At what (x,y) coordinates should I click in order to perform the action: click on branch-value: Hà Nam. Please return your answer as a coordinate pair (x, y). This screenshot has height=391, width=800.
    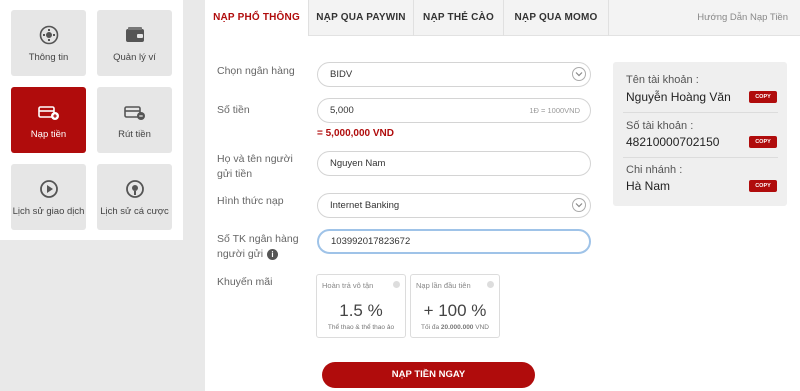
    Looking at the image, I should click on (648, 186).